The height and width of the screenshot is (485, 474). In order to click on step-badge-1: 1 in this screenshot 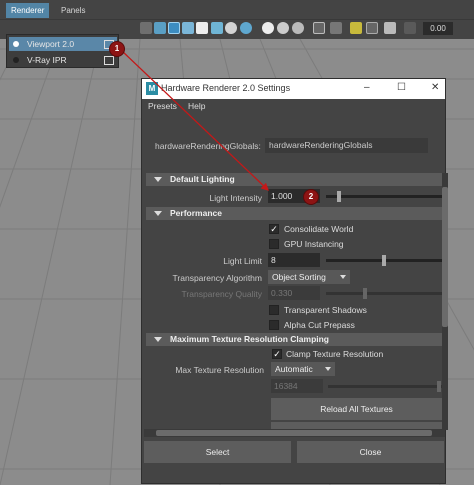, I will do `click(117, 49)`.